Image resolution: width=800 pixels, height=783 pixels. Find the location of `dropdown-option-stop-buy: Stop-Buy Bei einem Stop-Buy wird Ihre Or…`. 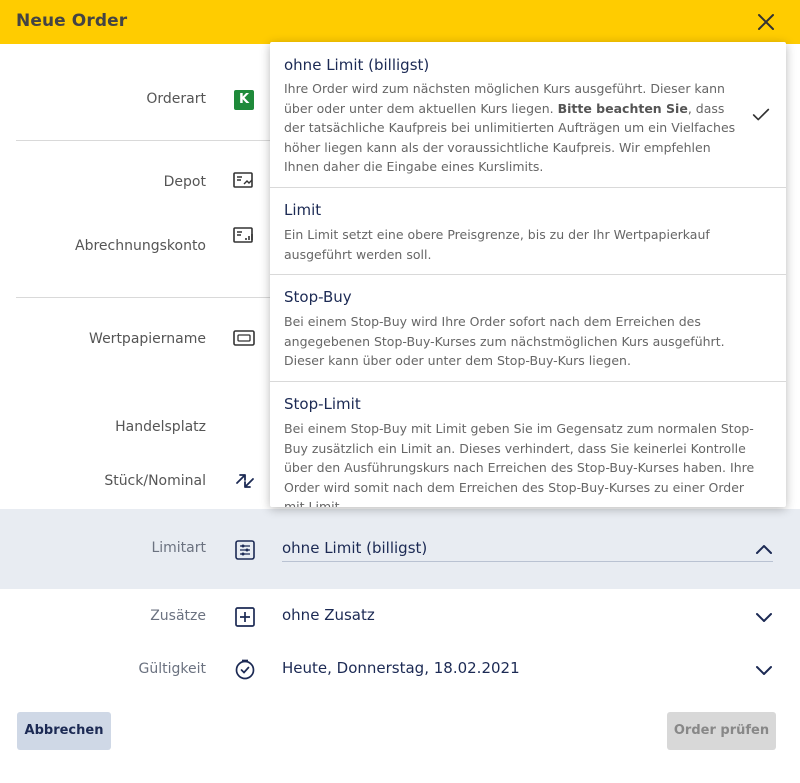

dropdown-option-stop-buy: Stop-Buy Bei einem Stop-Buy wird Ihre Or… is located at coordinates (528, 328).